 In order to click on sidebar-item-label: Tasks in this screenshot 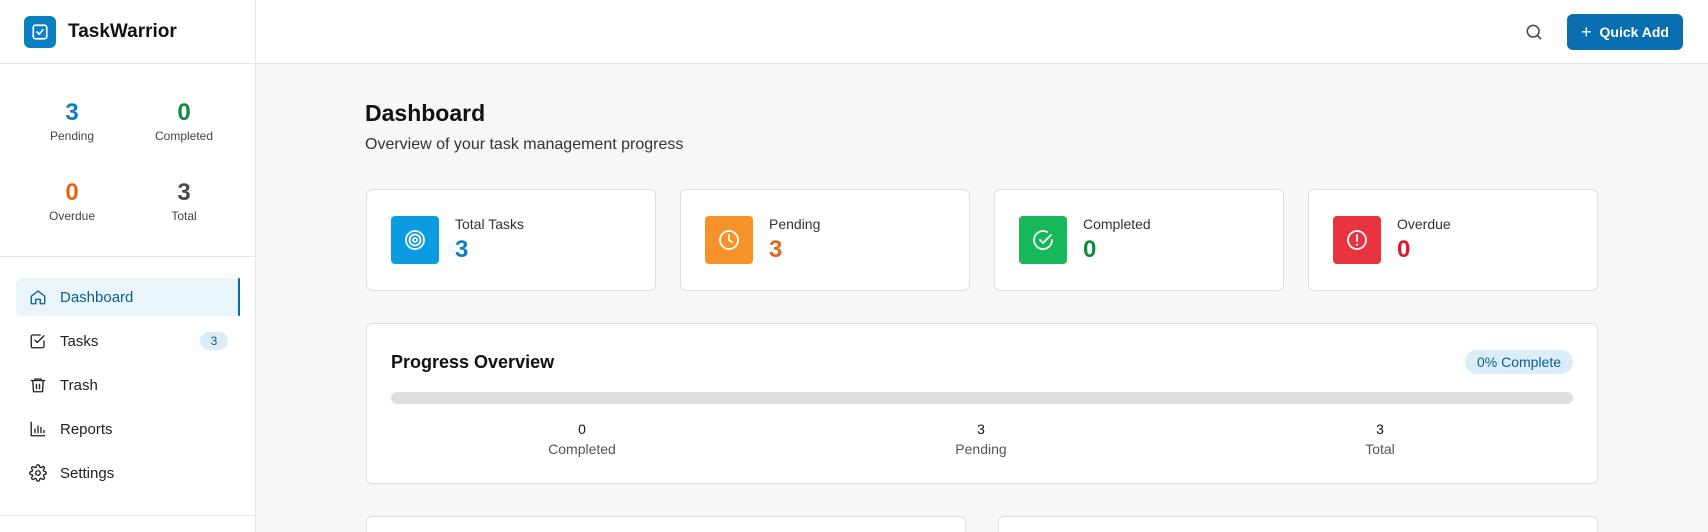, I will do `click(79, 341)`.